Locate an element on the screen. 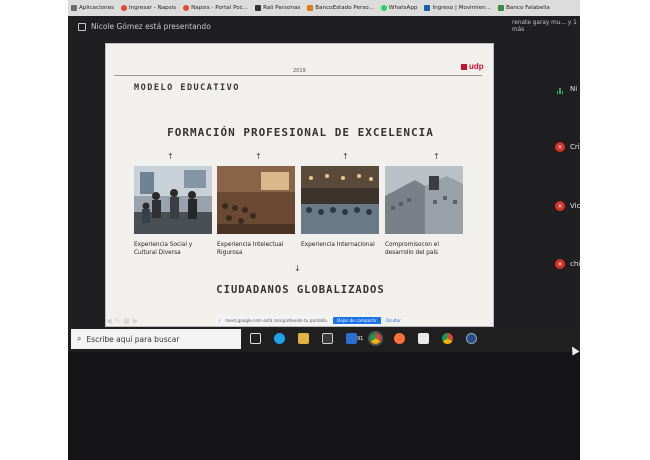 The width and height of the screenshot is (650, 460). prev-slide-icon: ◀ is located at coordinates (108, 321).